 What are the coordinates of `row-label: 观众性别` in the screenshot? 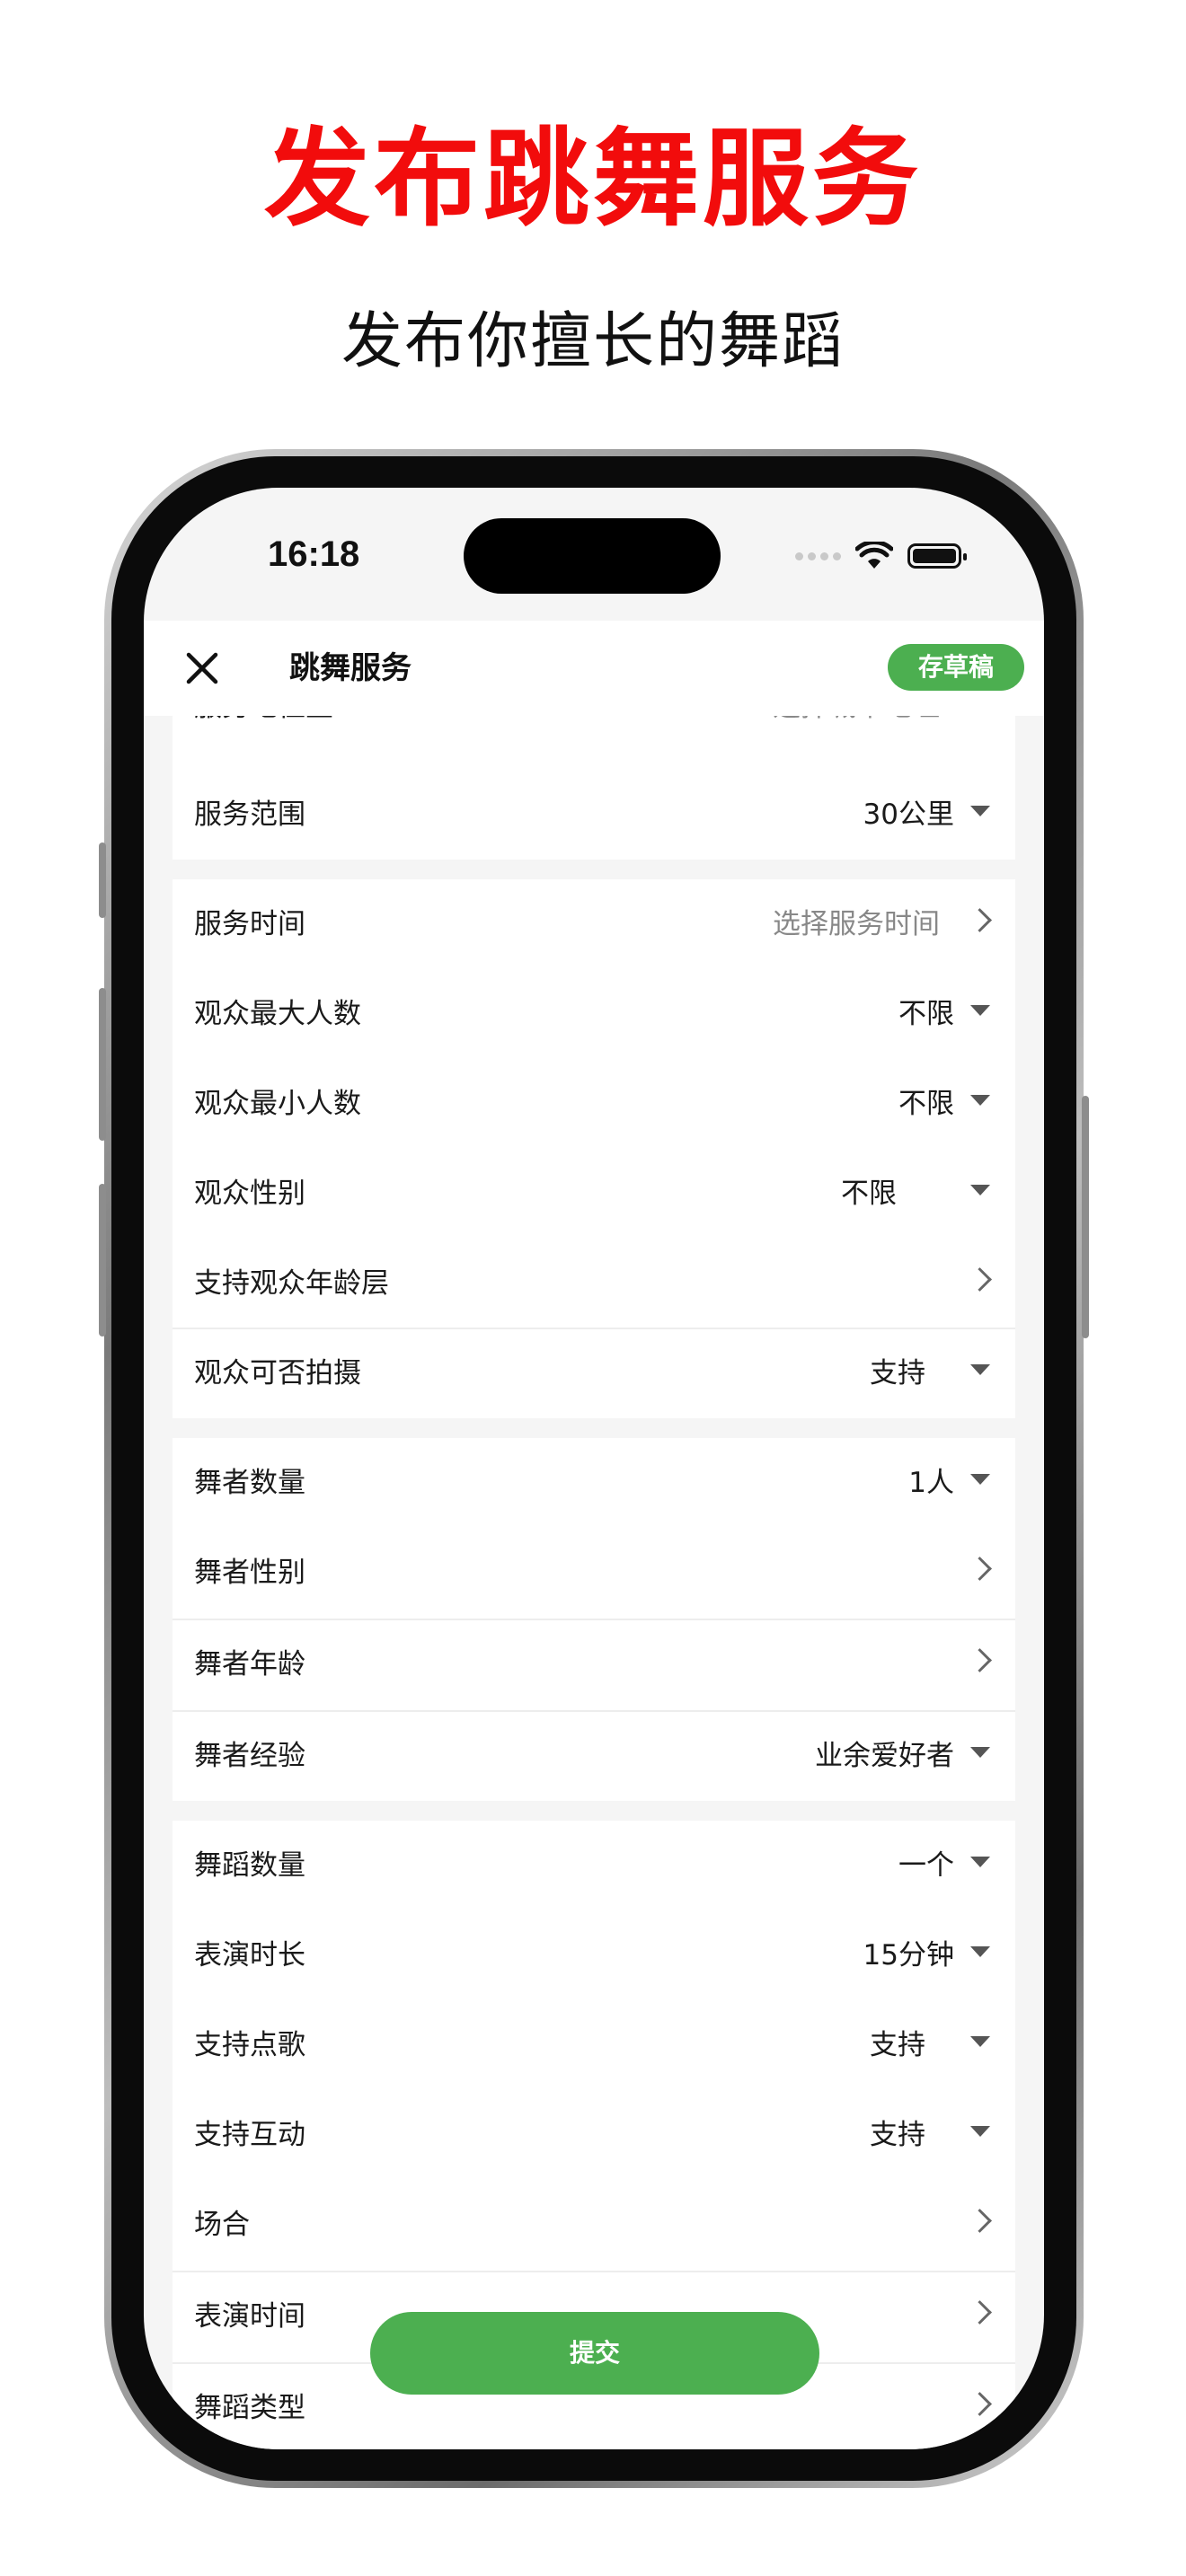 It's located at (249, 1194).